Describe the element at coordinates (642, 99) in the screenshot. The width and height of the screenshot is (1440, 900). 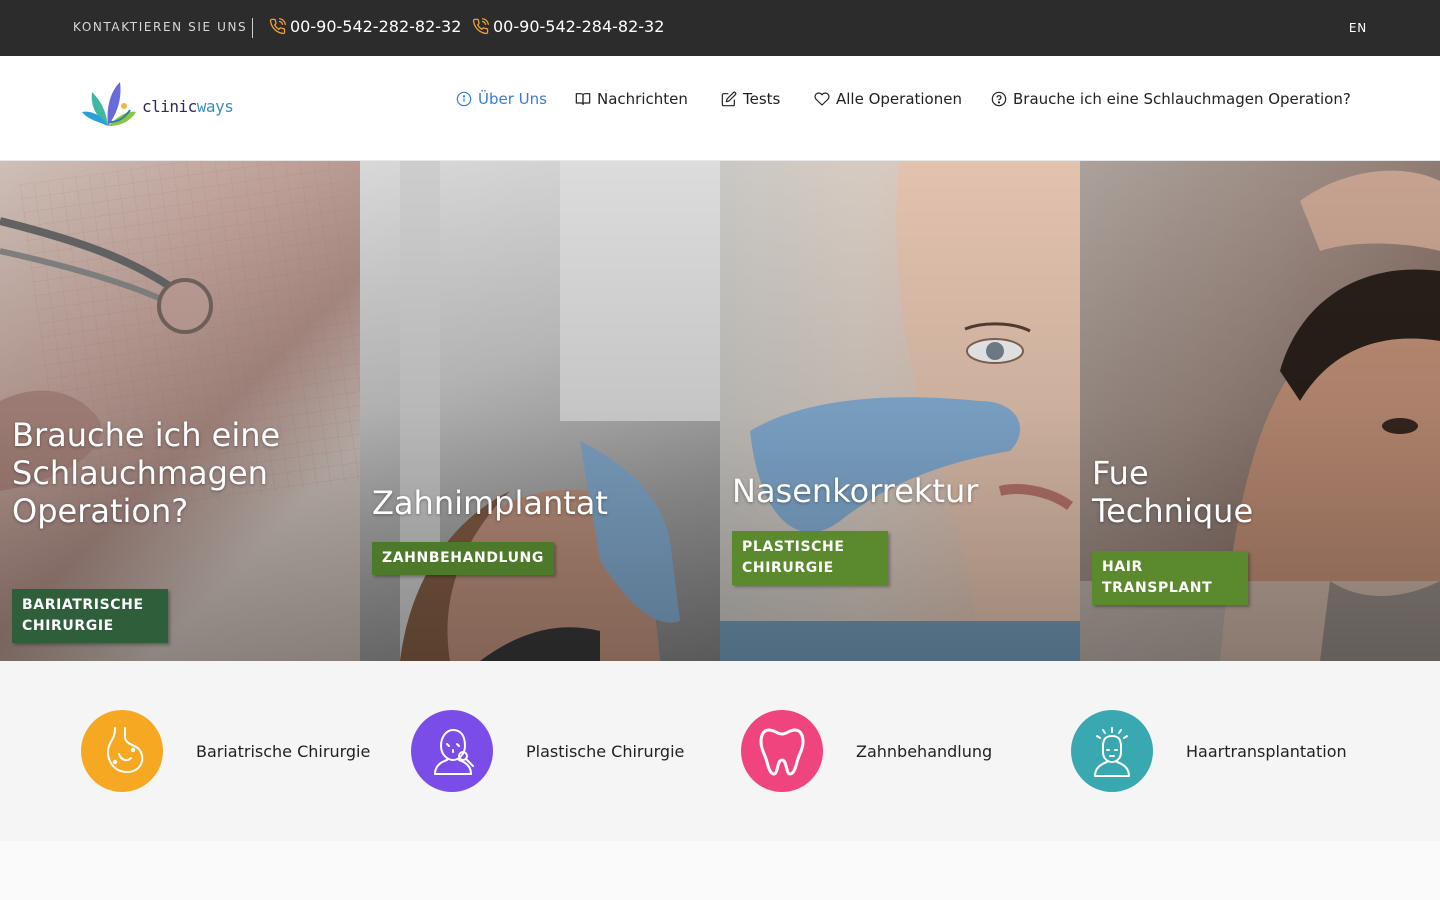
I see `nav-label: Nachrichten` at that location.